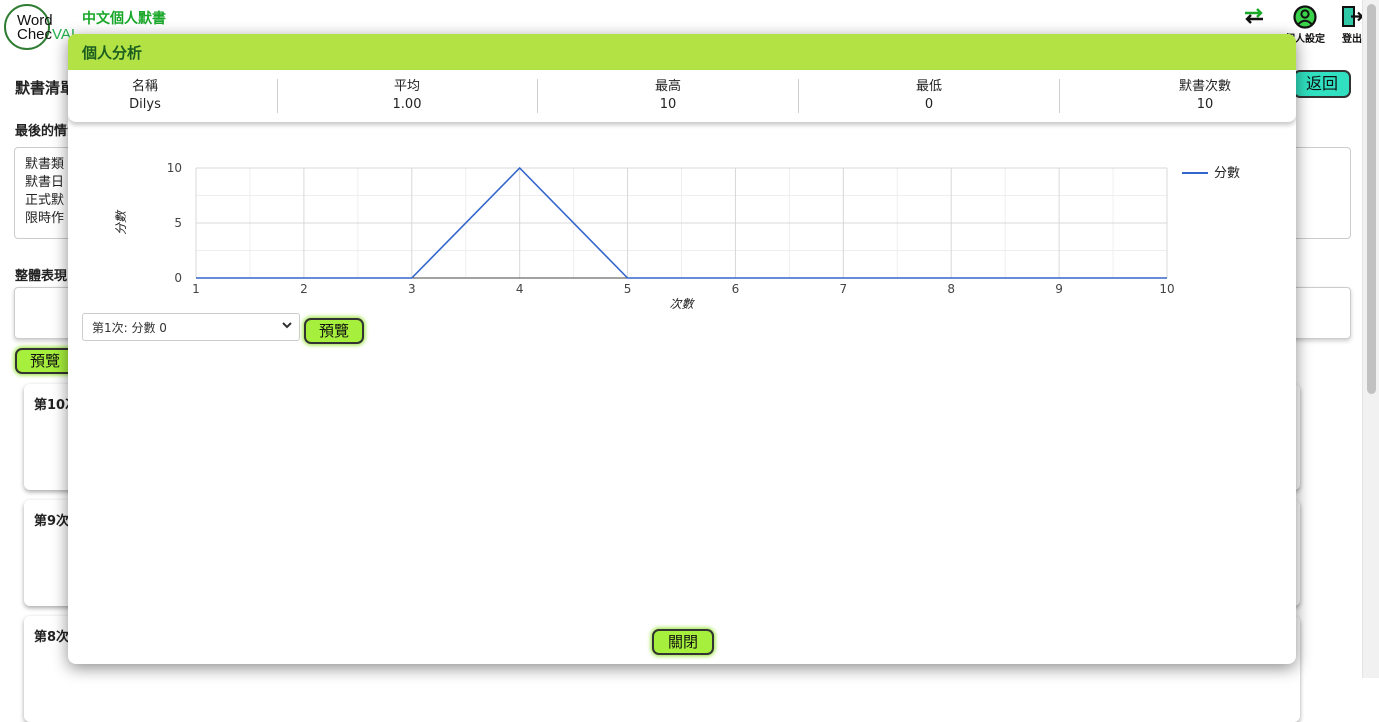 The image size is (1379, 722). What do you see at coordinates (1185, 87) in the screenshot?
I see `stat-label: 默書次數` at bounding box center [1185, 87].